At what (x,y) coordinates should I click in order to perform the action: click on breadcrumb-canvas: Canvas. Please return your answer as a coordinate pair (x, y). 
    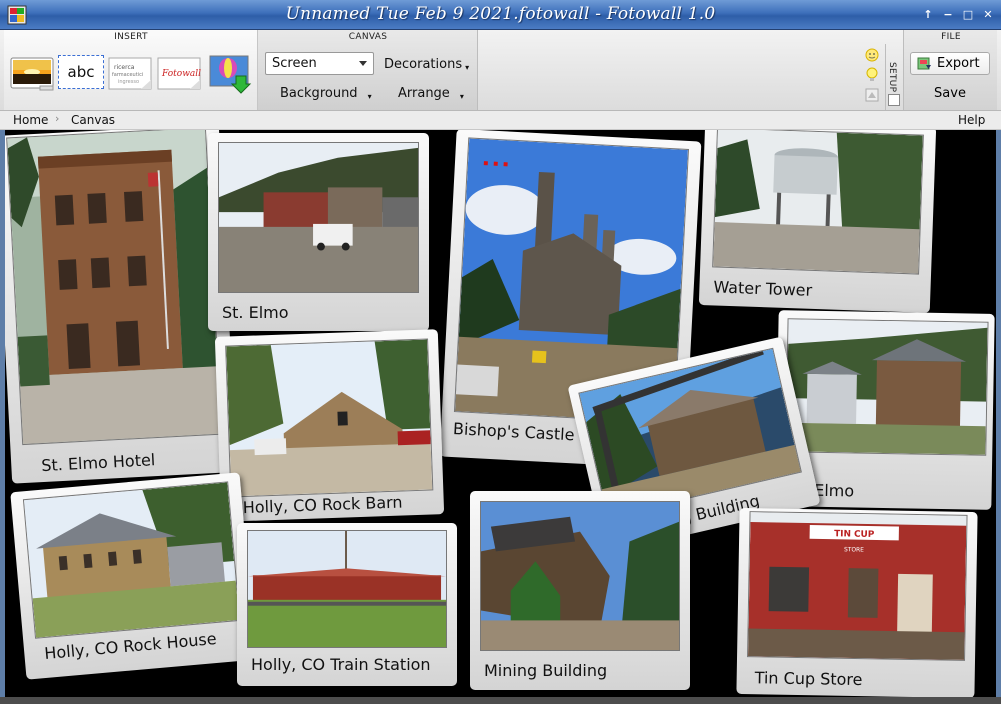
    Looking at the image, I should click on (93, 120).